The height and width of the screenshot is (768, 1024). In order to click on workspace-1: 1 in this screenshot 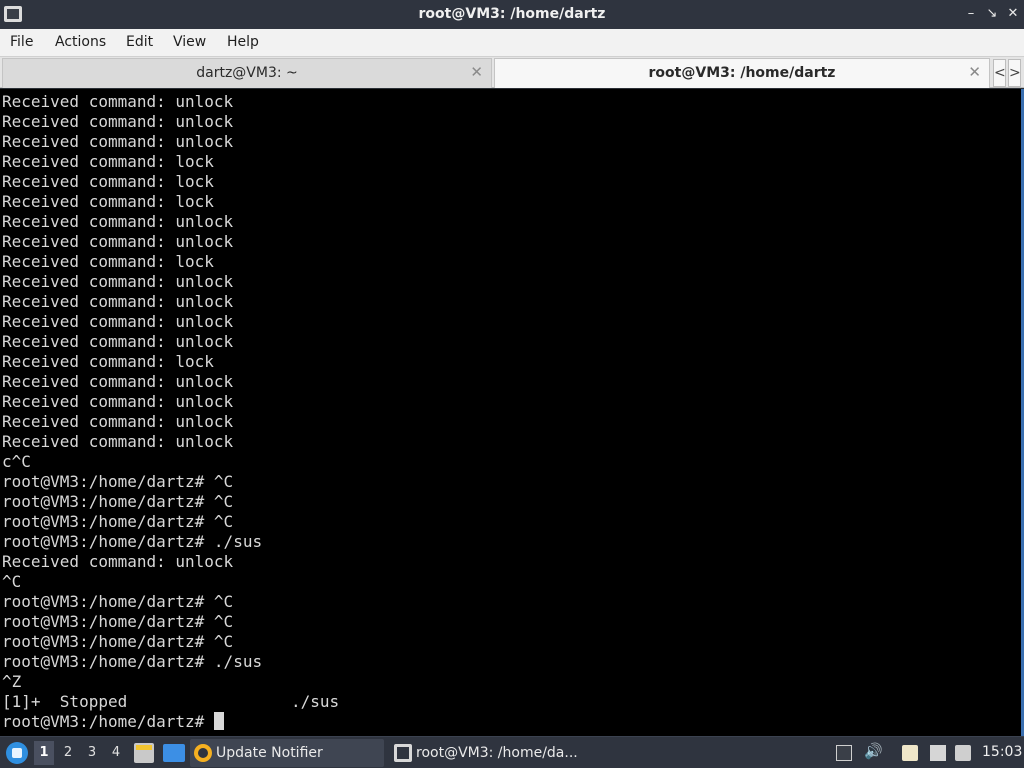, I will do `click(44, 753)`.